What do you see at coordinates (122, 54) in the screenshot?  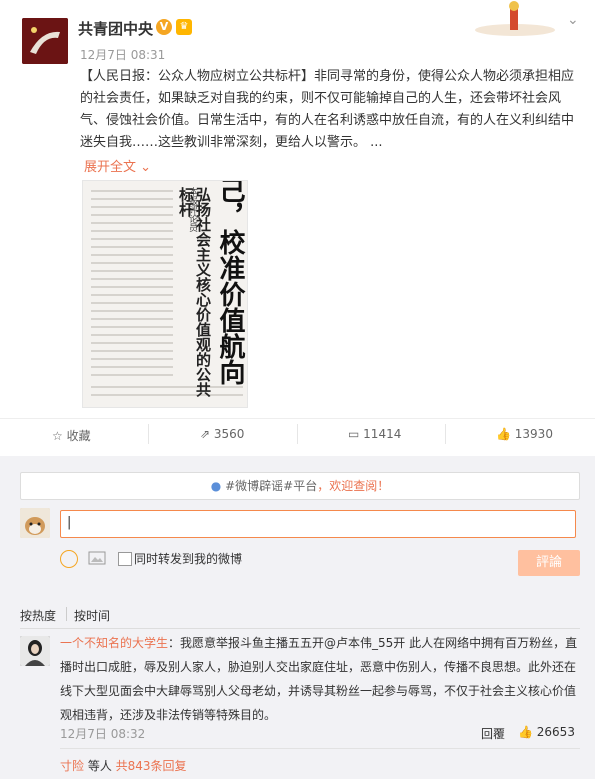 I see `post-time: 12月7日 08:31` at bounding box center [122, 54].